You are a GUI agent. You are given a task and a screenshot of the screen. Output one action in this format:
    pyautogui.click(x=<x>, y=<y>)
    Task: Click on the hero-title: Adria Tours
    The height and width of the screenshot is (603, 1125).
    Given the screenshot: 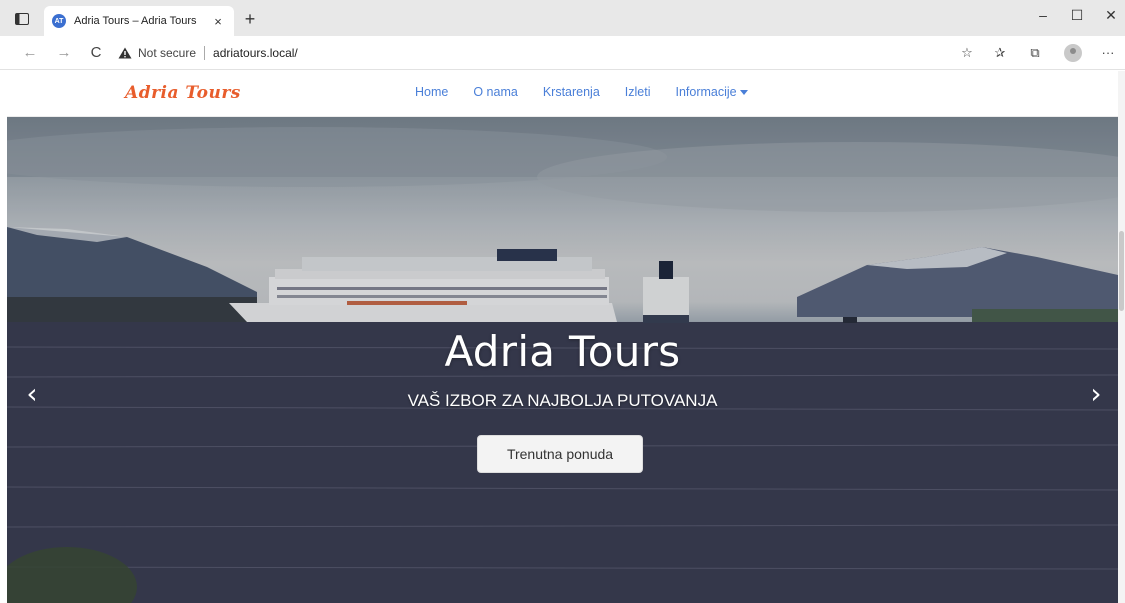 What is the action you would take?
    pyautogui.click(x=562, y=351)
    